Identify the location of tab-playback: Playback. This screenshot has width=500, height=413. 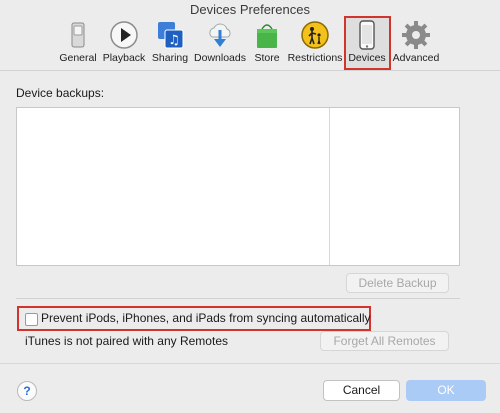
(124, 44).